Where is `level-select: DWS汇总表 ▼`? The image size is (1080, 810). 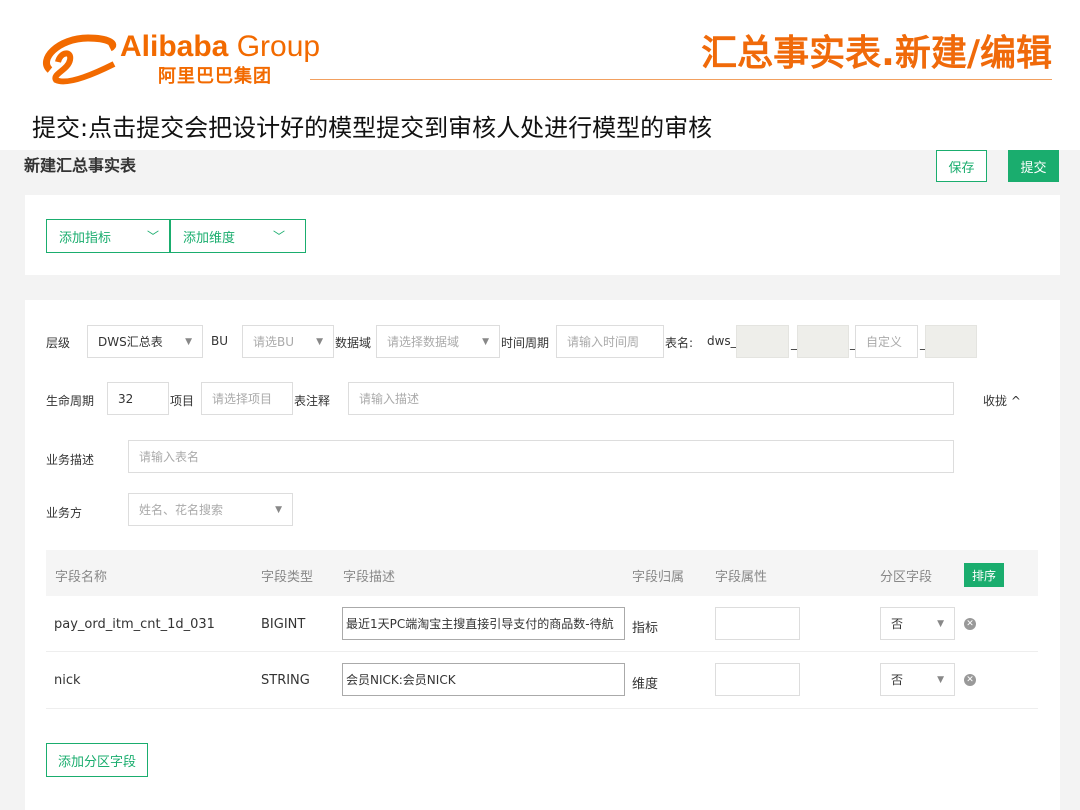 level-select: DWS汇总表 ▼ is located at coordinates (145, 341).